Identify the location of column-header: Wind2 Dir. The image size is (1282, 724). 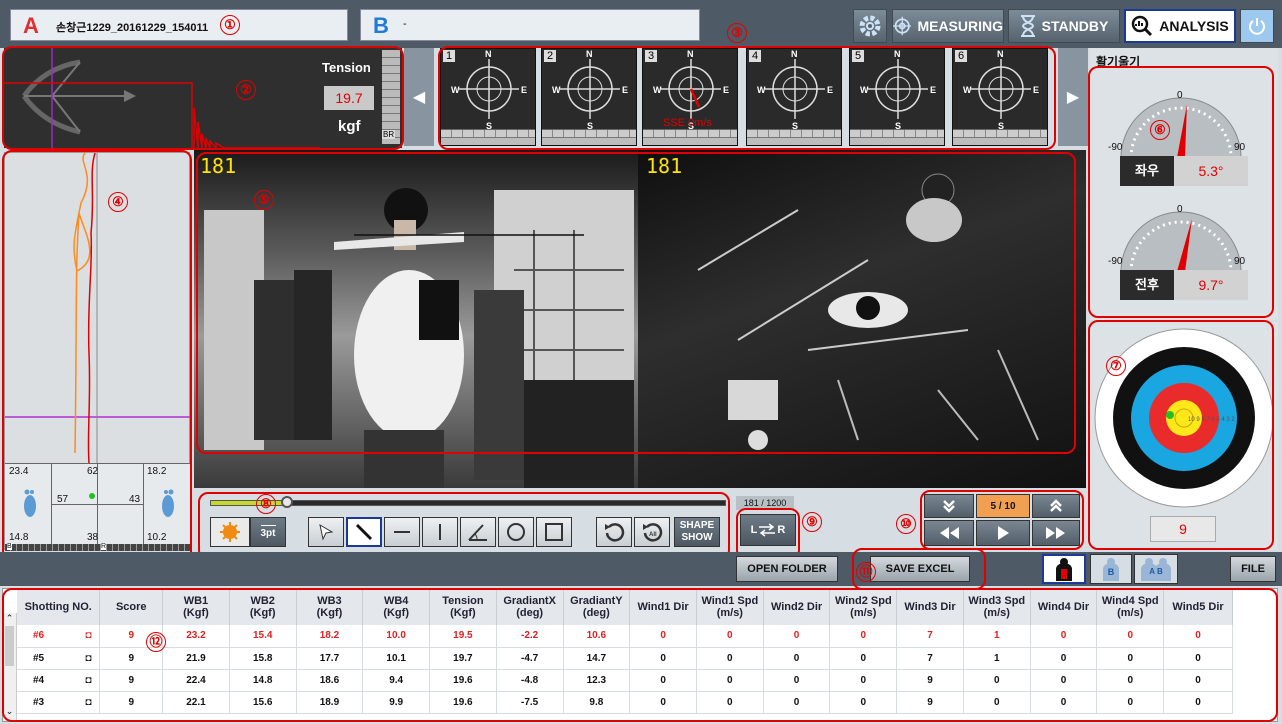
(797, 607).